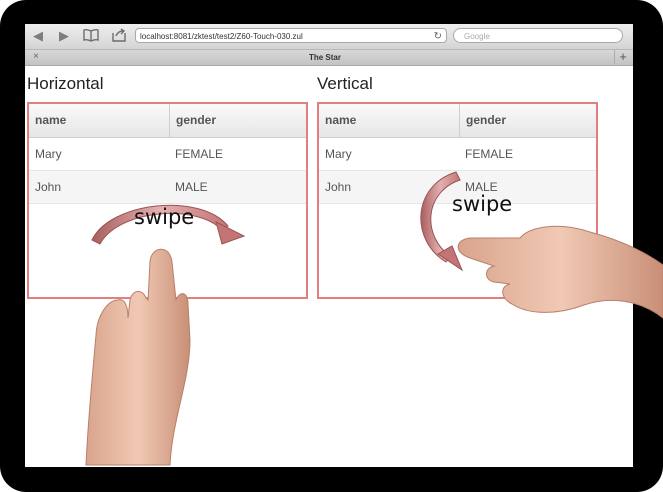  What do you see at coordinates (482, 204) in the screenshot?
I see `vertical-swipe-label: swipe` at bounding box center [482, 204].